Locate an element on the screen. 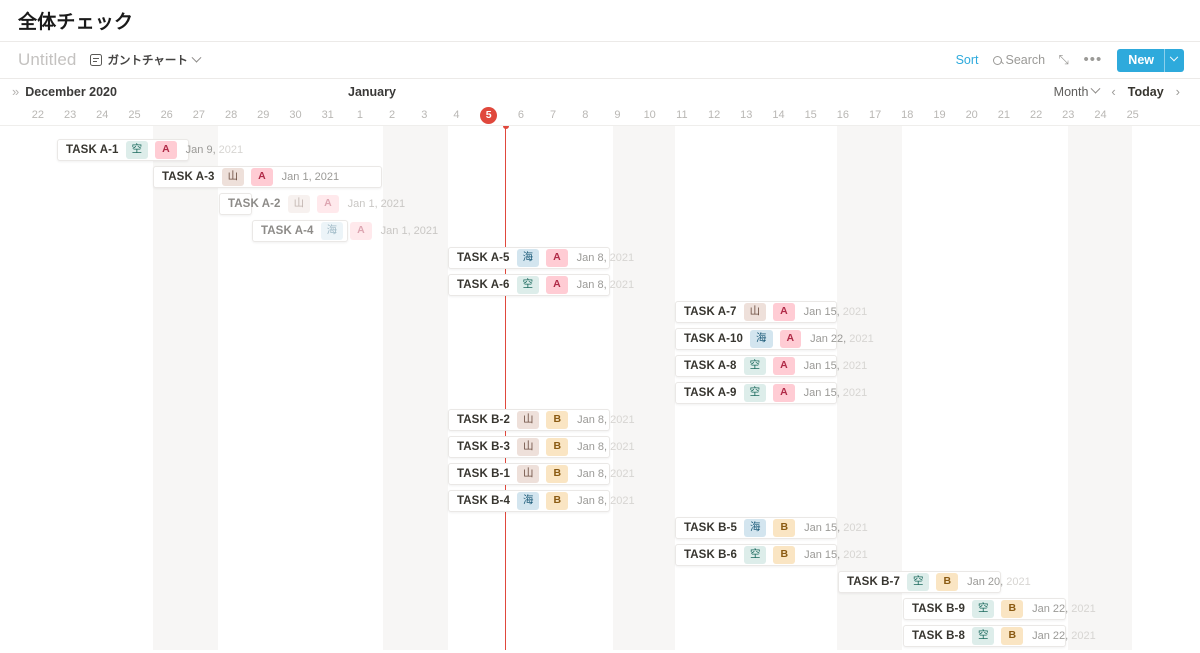 This screenshot has width=1200, height=653. task-tag-badge: 山 is located at coordinates (528, 447).